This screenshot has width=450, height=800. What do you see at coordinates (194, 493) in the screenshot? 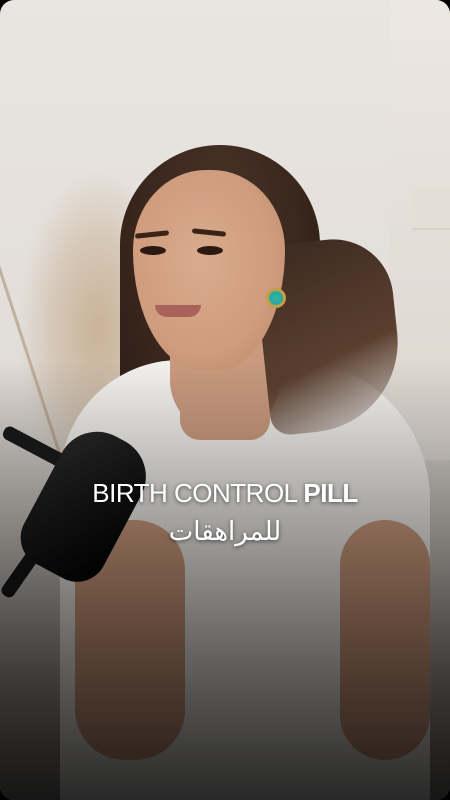
I see `caption-title-light: BIRTH CONTROL` at bounding box center [194, 493].